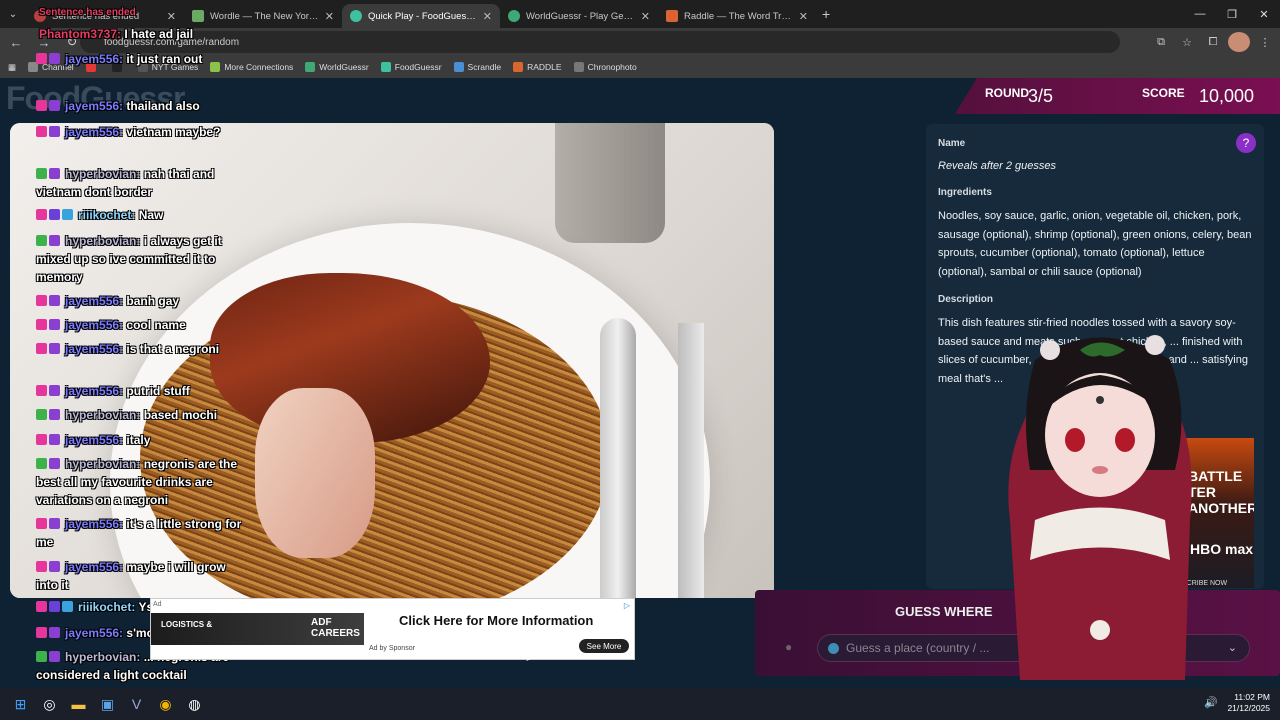  What do you see at coordinates (1163, 93) in the screenshot?
I see `score-label: SCORE` at bounding box center [1163, 93].